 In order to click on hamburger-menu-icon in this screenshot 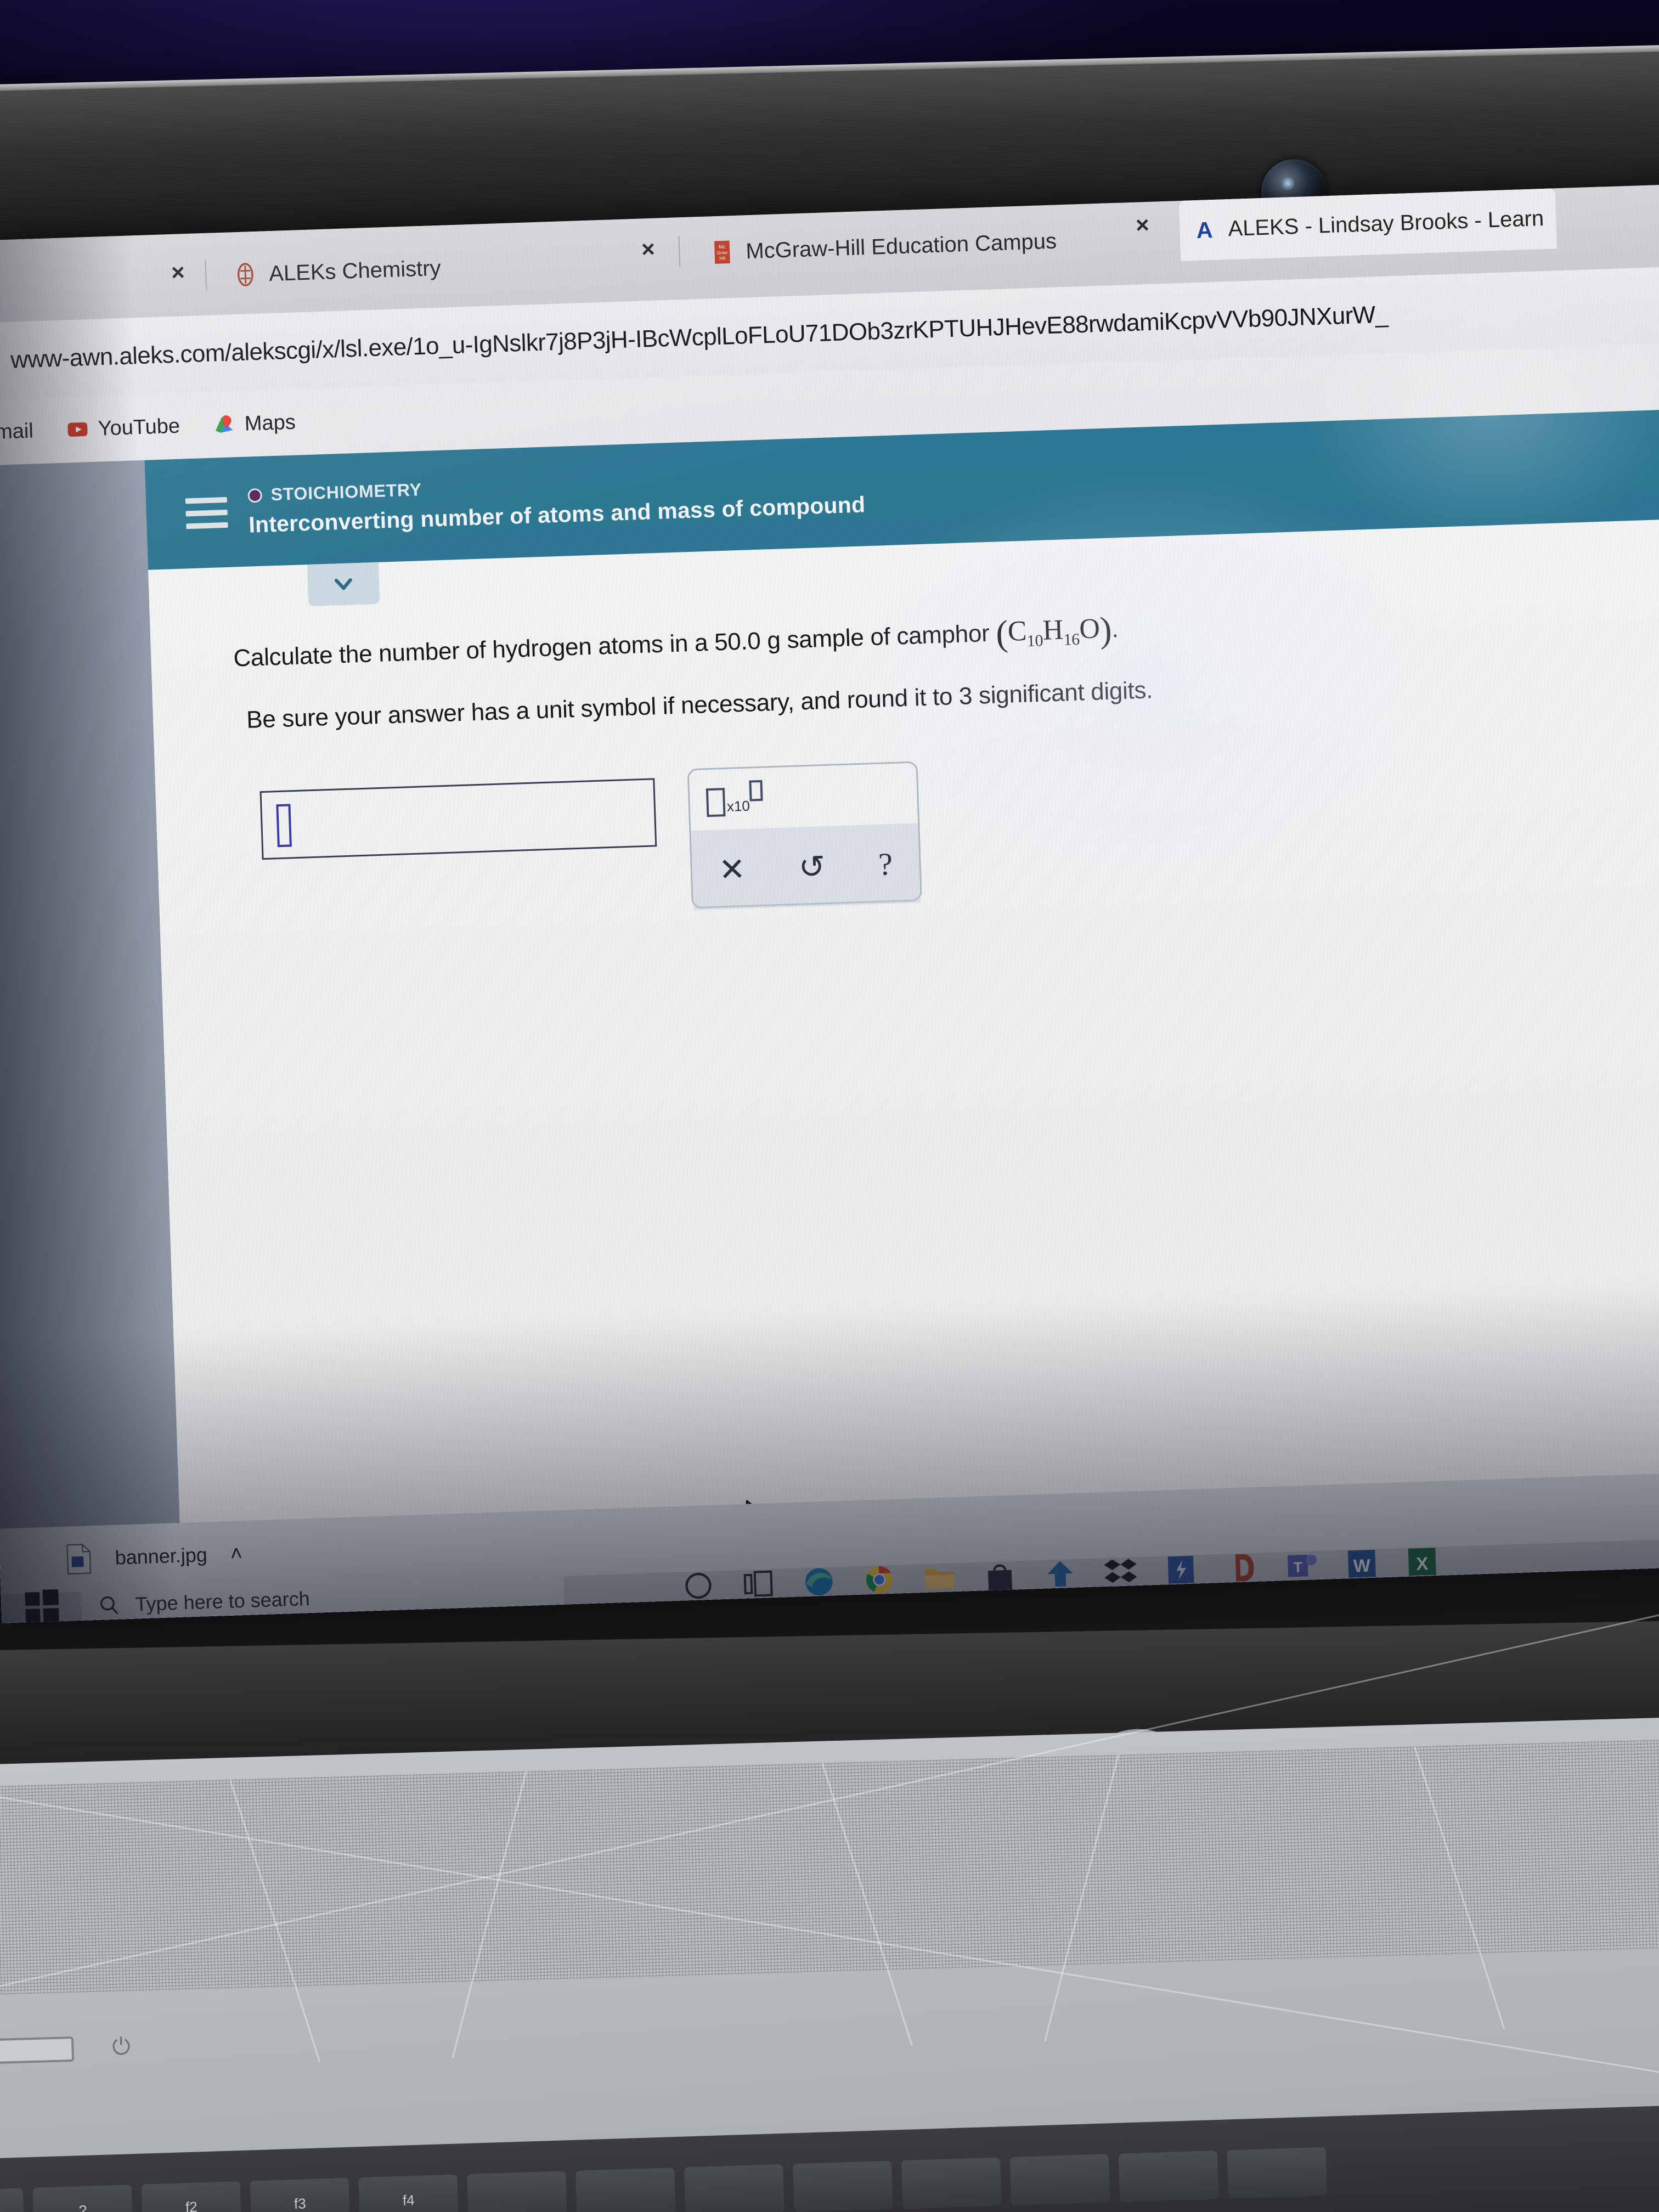, I will do `click(207, 512)`.